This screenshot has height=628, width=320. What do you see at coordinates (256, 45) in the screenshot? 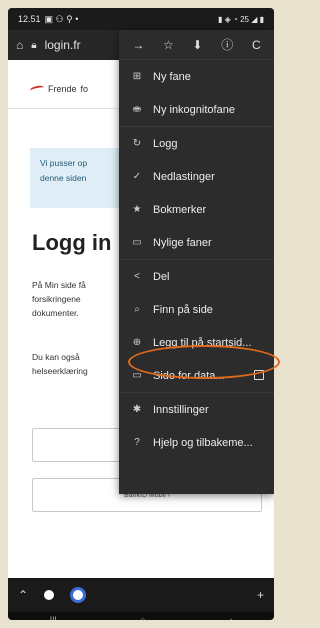
I see `reload-icon: C` at bounding box center [256, 45].